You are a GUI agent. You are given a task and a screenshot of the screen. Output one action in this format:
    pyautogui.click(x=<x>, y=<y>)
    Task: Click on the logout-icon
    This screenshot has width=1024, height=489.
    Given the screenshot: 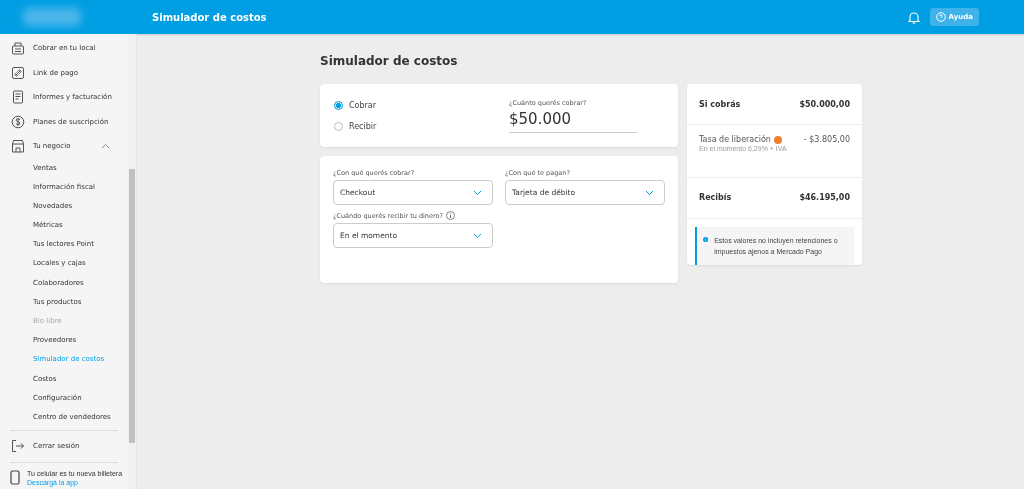 What is the action you would take?
    pyautogui.click(x=18, y=446)
    